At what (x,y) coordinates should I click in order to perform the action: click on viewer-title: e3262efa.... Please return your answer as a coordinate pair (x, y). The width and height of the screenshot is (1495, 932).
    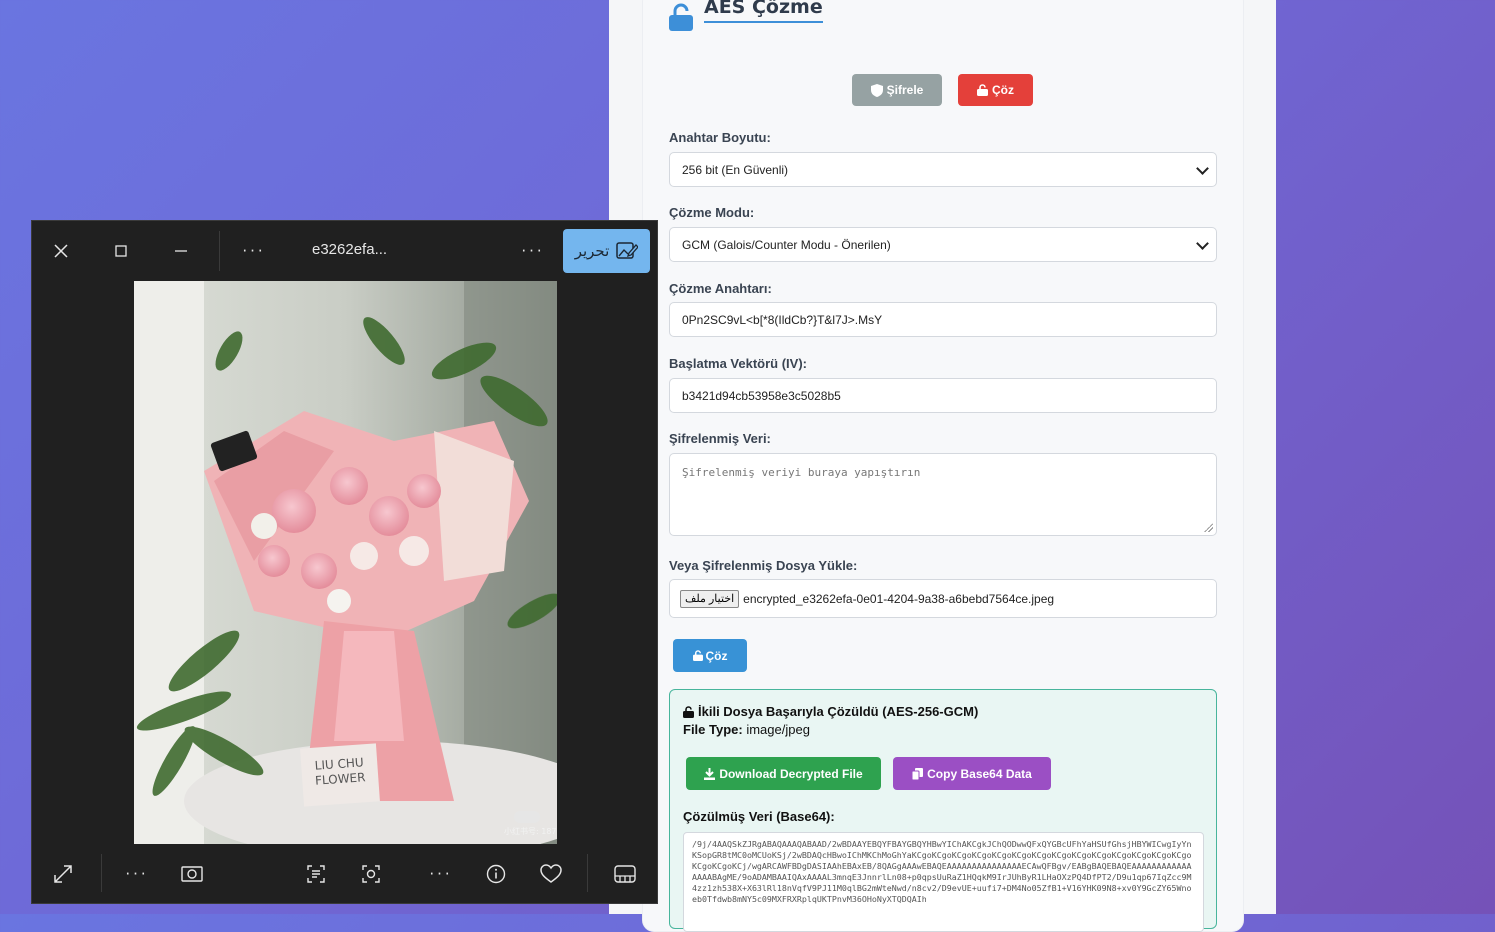
    Looking at the image, I should click on (350, 249).